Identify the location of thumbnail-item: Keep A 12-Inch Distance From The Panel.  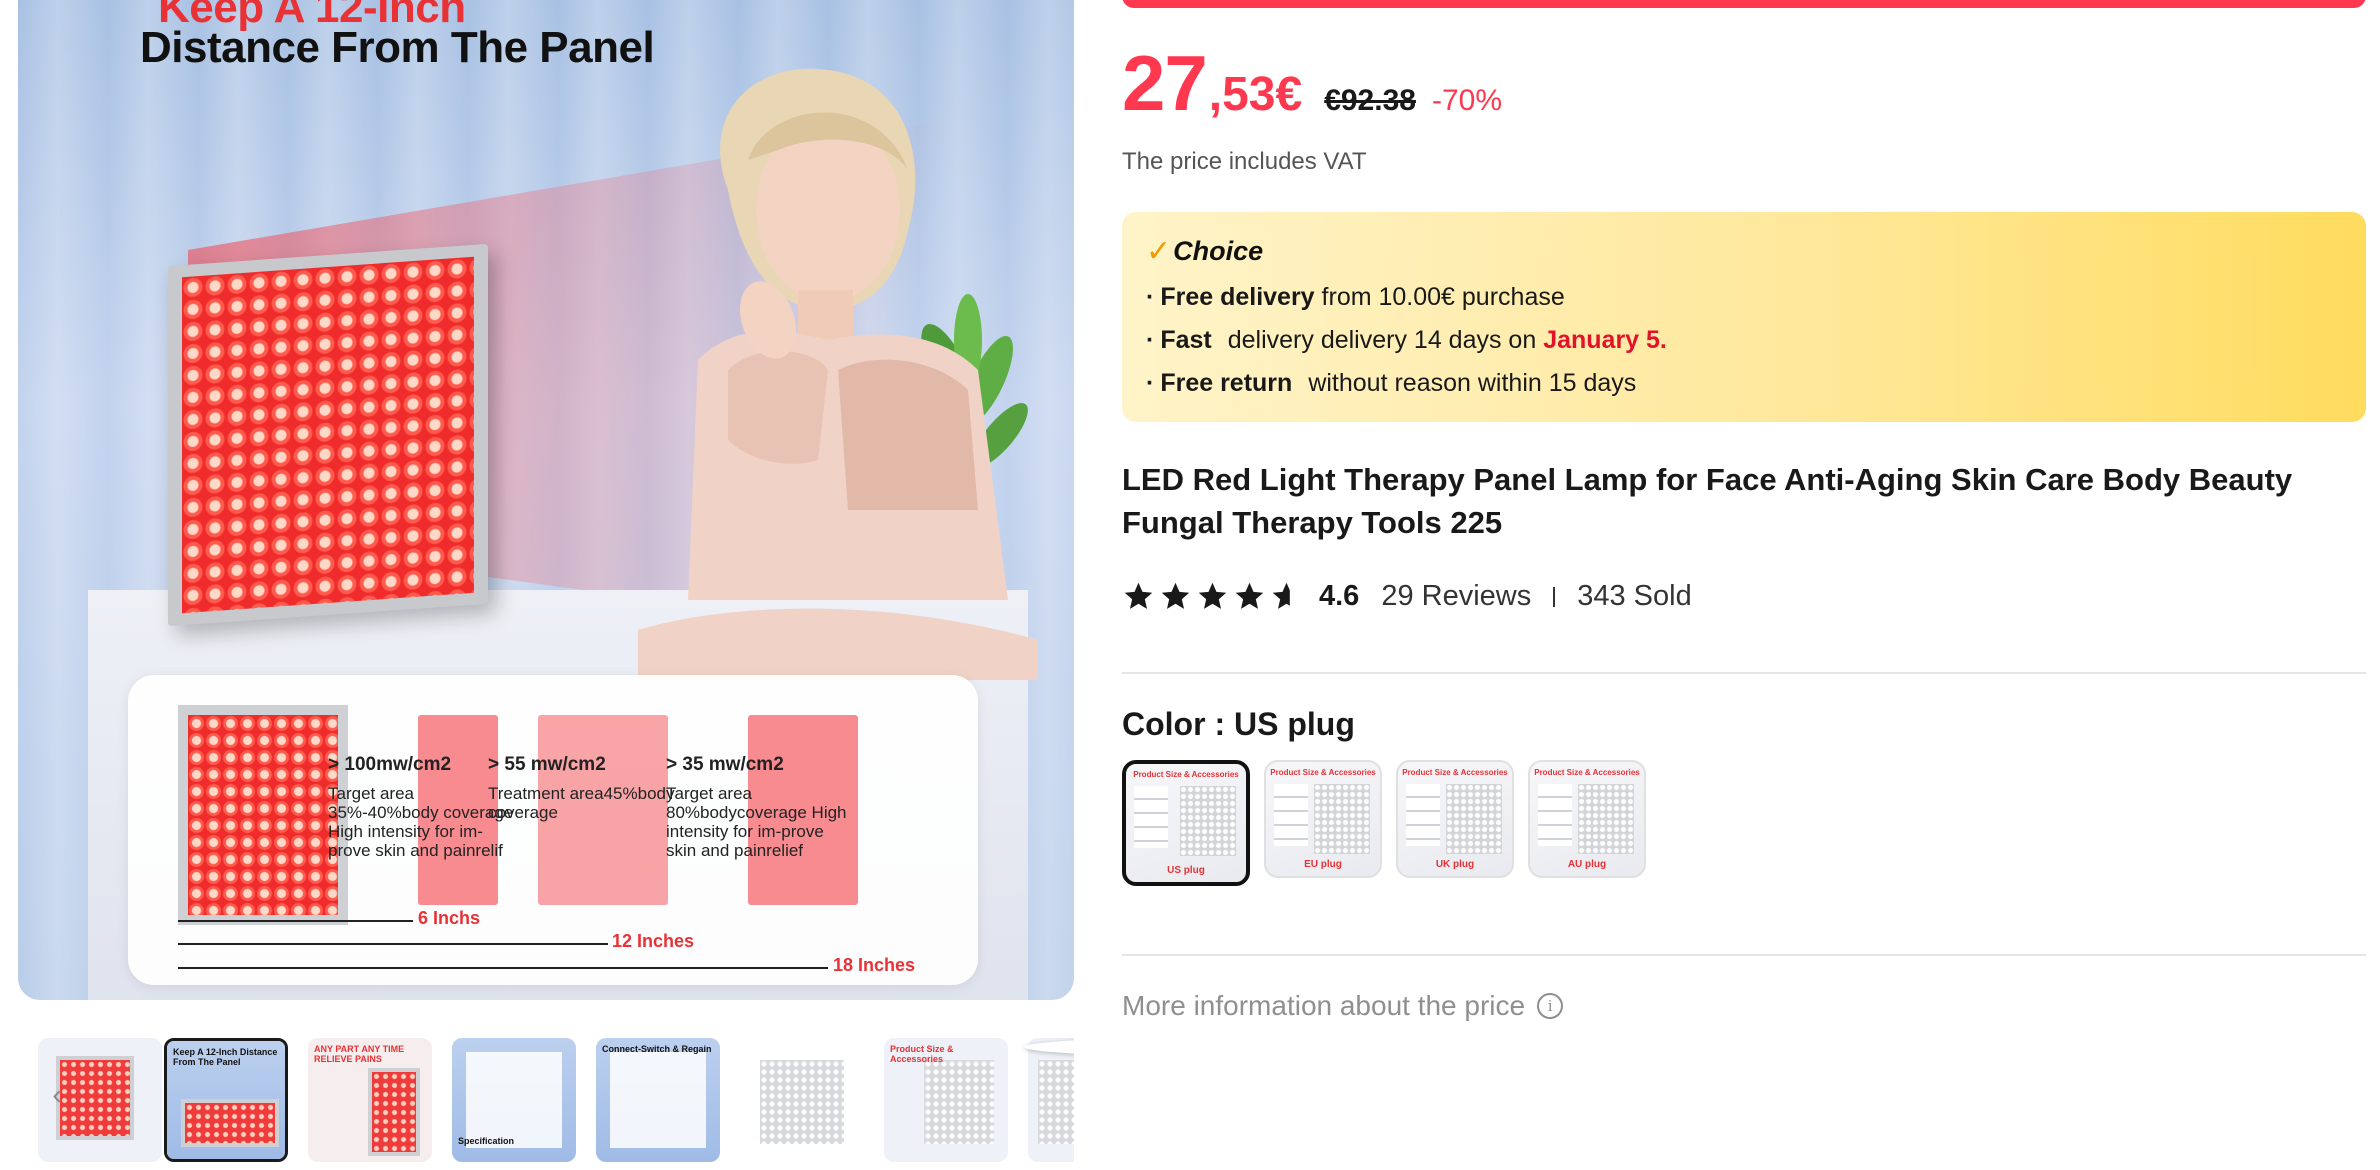
(226, 1100).